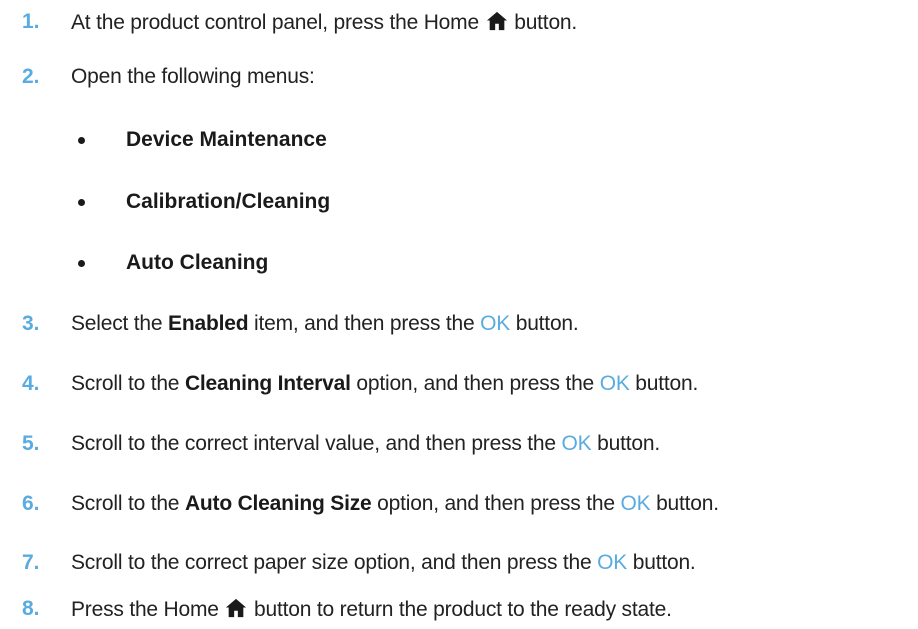  I want to click on step-number: 2., so click(31, 76).